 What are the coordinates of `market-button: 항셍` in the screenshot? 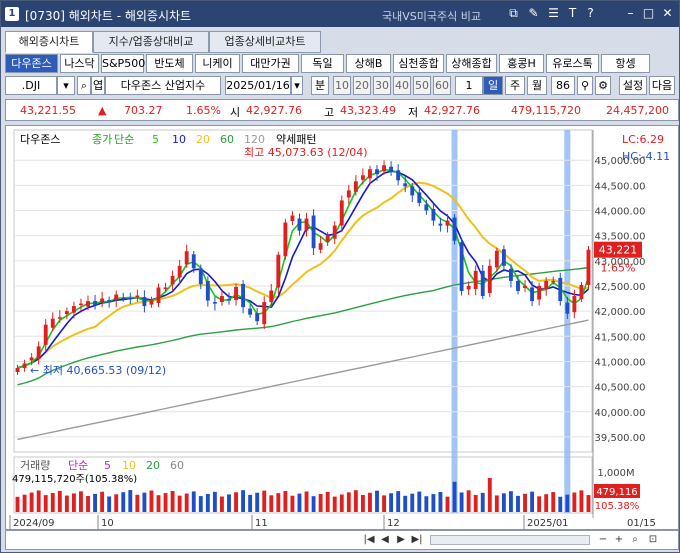 It's located at (625, 63).